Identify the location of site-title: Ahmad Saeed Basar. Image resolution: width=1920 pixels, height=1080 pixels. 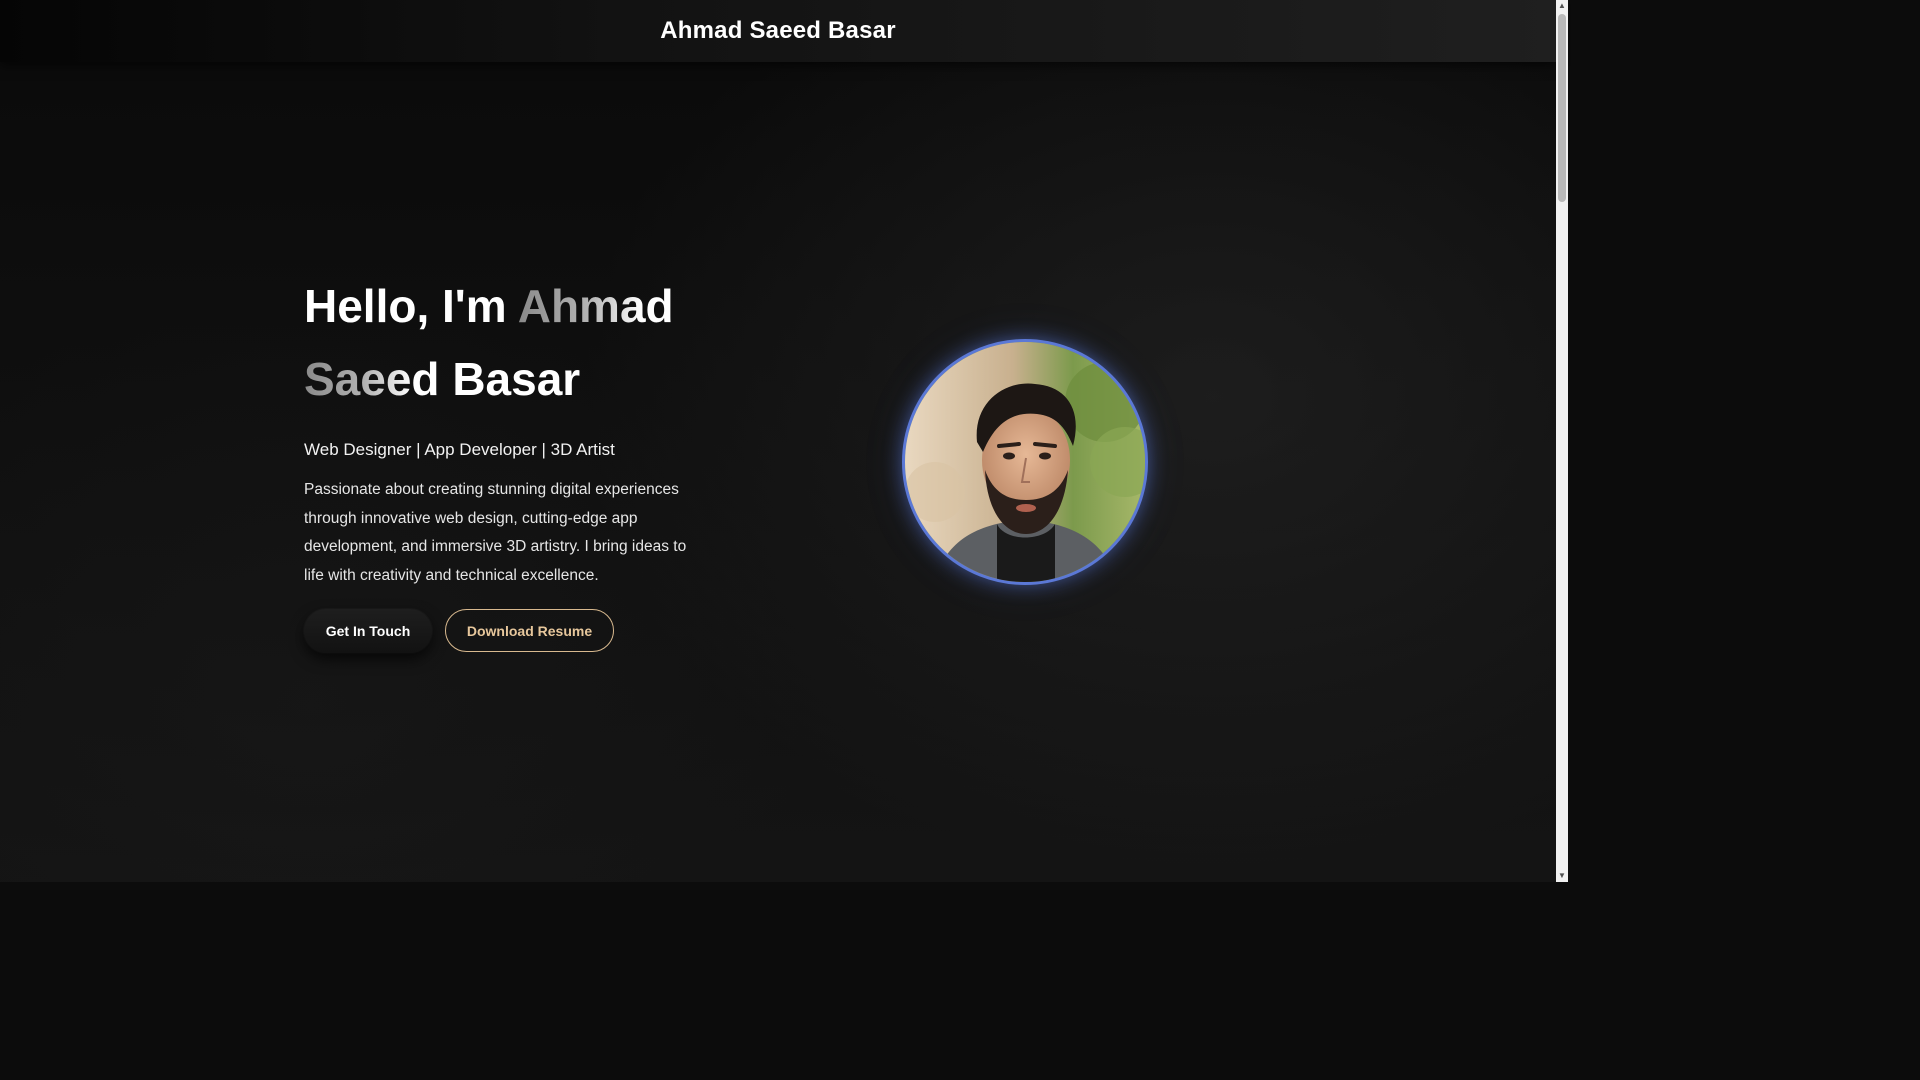
(778, 31).